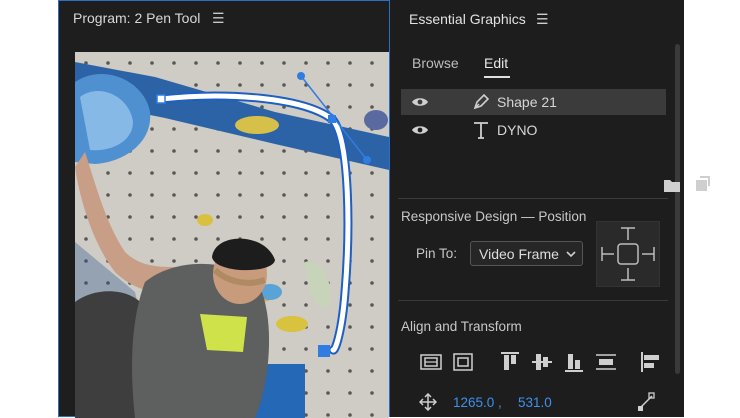 The width and height of the screenshot is (740, 418). Describe the element at coordinates (467, 19) in the screenshot. I see `essential-graphics-title: Essential Graphics` at that location.